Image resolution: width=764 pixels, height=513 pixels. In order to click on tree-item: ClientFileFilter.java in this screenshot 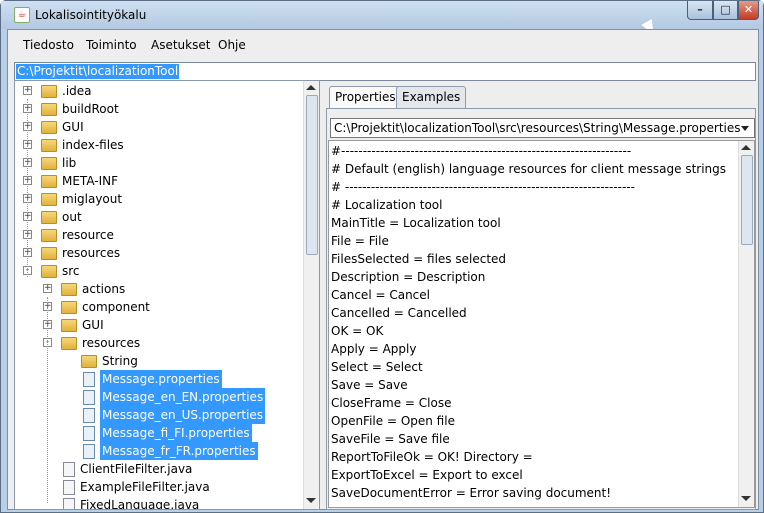, I will do `click(159, 469)`.